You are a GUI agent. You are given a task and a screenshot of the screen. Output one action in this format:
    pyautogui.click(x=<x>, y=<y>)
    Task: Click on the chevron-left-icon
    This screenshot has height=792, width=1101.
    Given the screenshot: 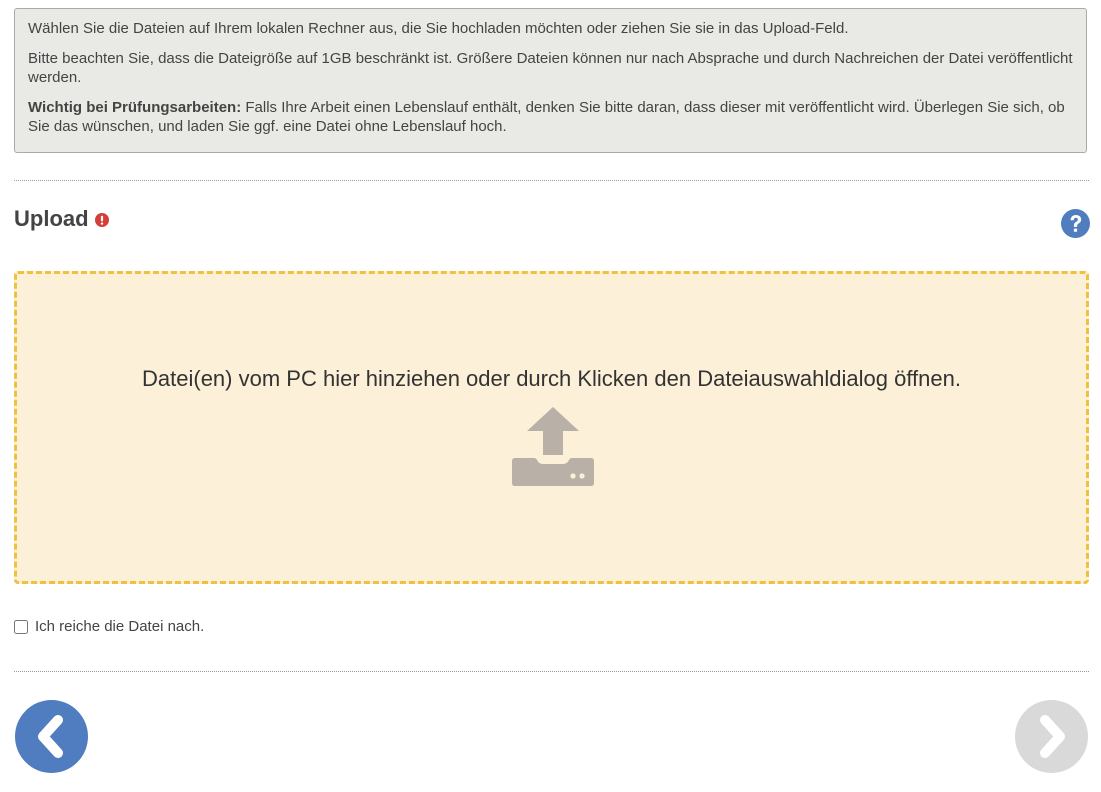 What is the action you would take?
    pyautogui.click(x=50, y=736)
    